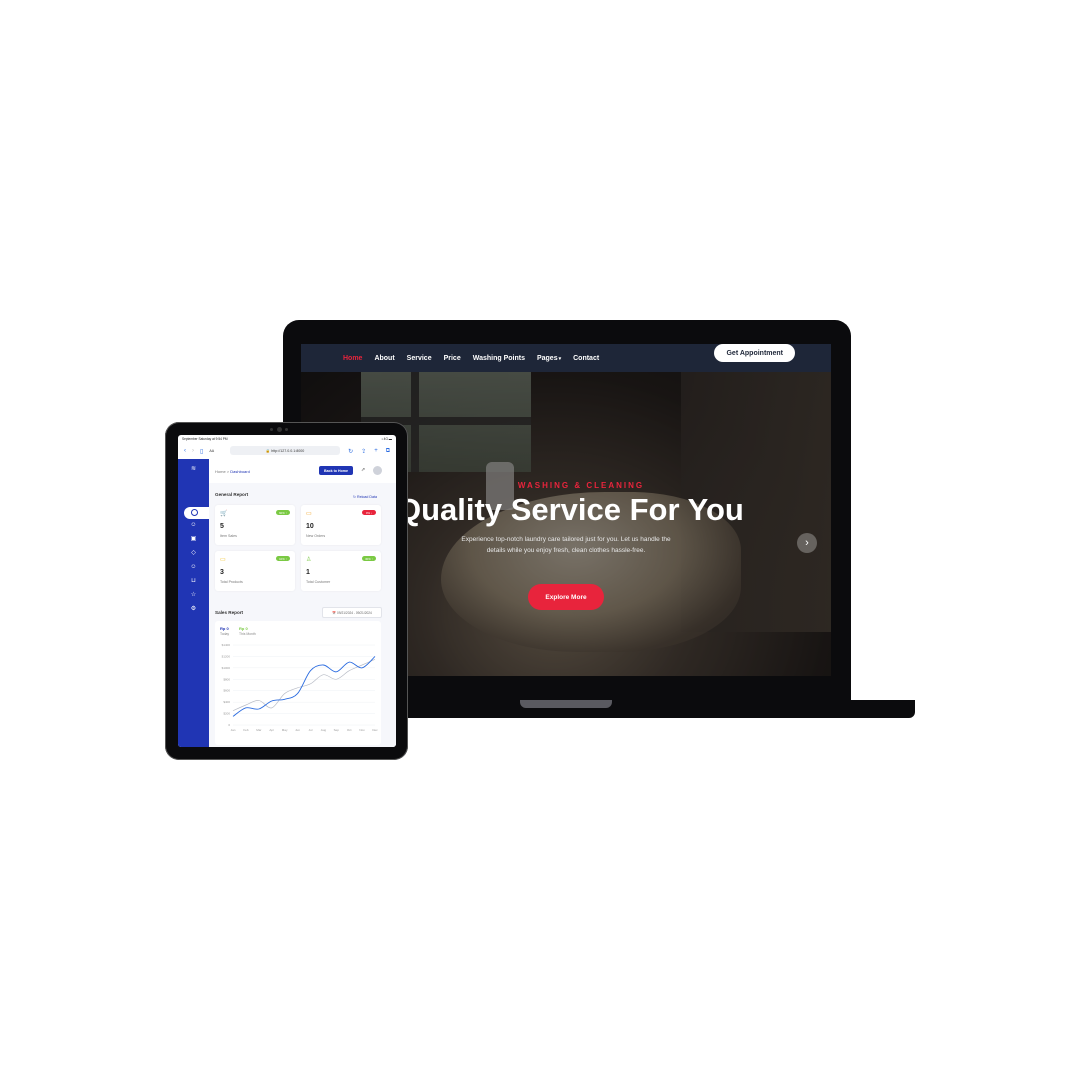 The width and height of the screenshot is (1080, 1080). Describe the element at coordinates (363, 470) in the screenshot. I see `notification-icon: ⇗` at that location.